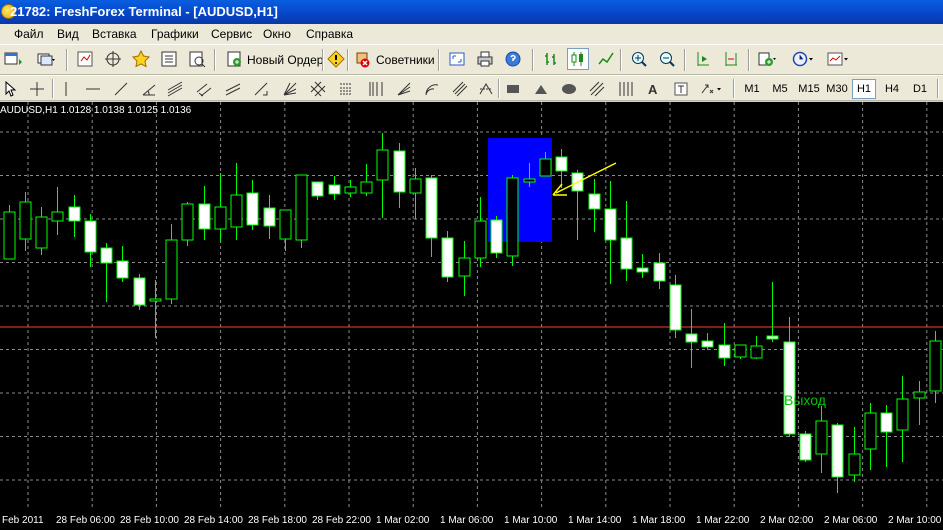  Describe the element at coordinates (703, 59) in the screenshot. I see `auto-scroll-icon` at that location.